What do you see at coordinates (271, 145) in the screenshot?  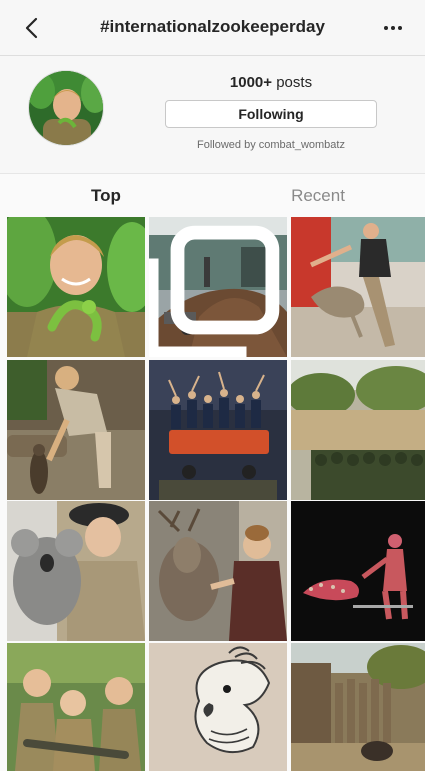 I see `followed-by-text: Followed by combat_wombatz` at bounding box center [271, 145].